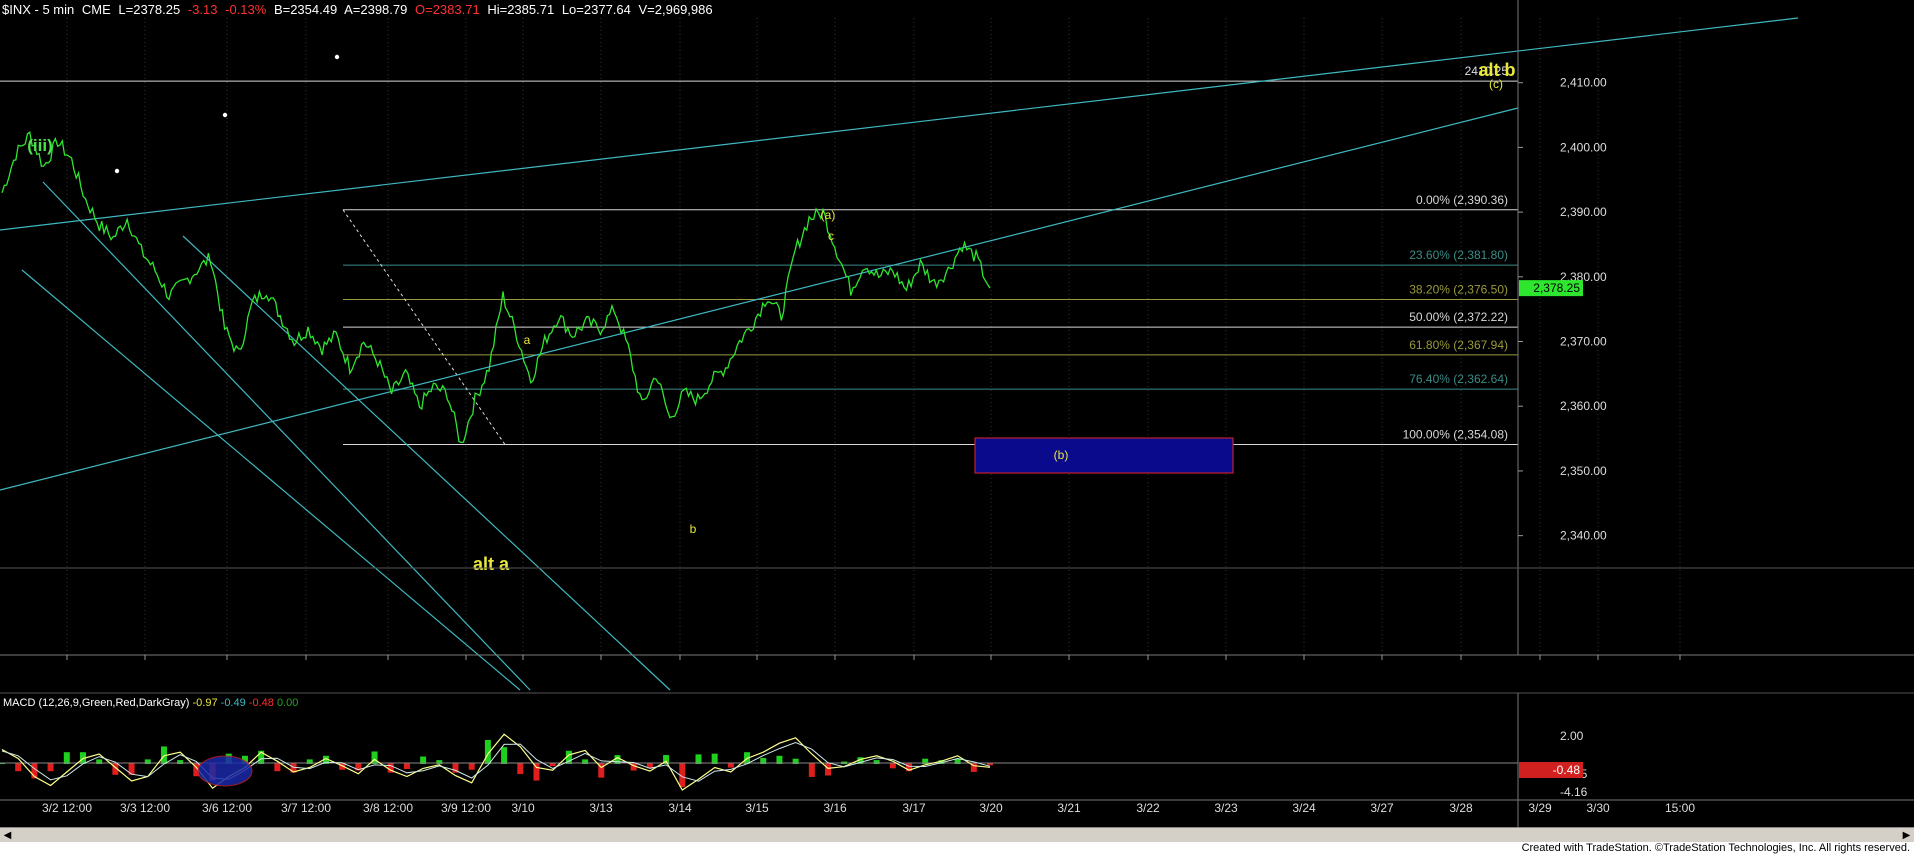  Describe the element at coordinates (306, 808) in the screenshot. I see `x-tick-label: 3/7 12:00` at that location.